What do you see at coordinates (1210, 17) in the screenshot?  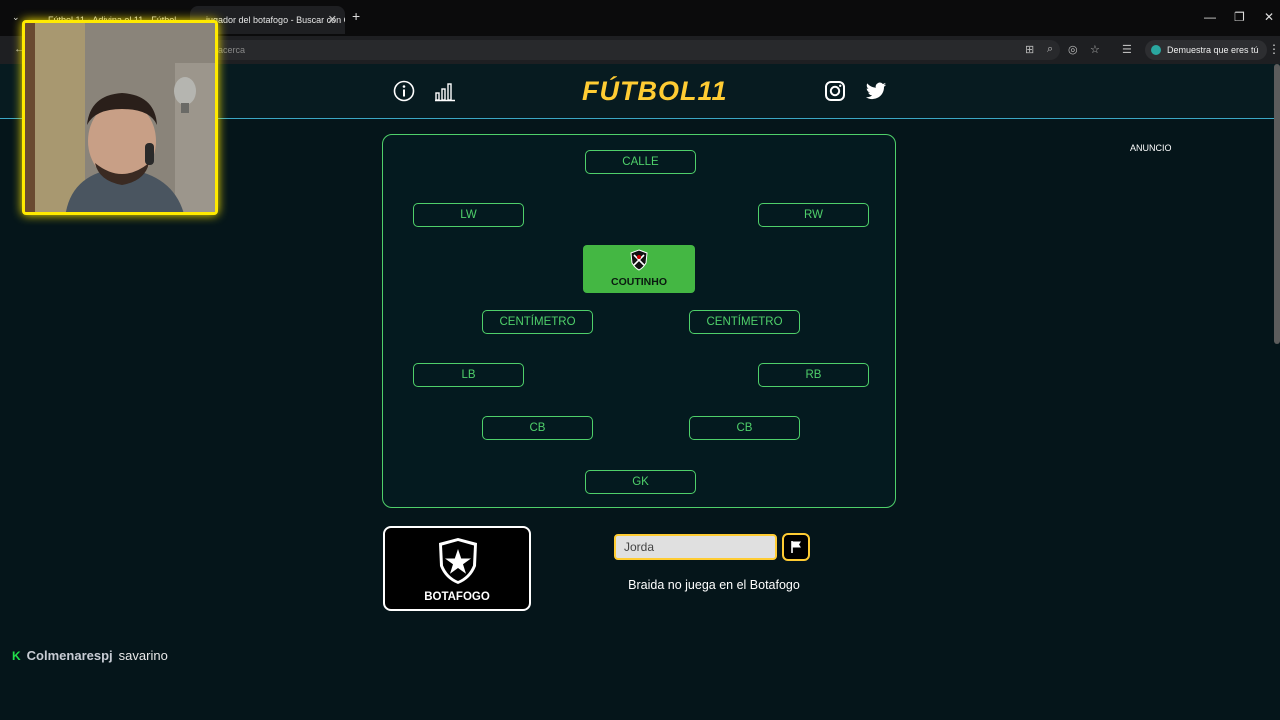 I see `minimize-icon: —` at bounding box center [1210, 17].